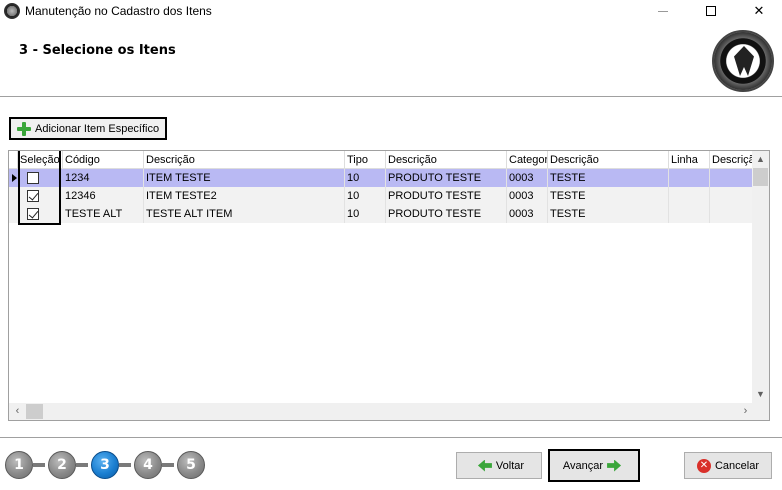 The height and width of the screenshot is (490, 782). What do you see at coordinates (689, 160) in the screenshot?
I see `column-header-linha: Linha` at bounding box center [689, 160].